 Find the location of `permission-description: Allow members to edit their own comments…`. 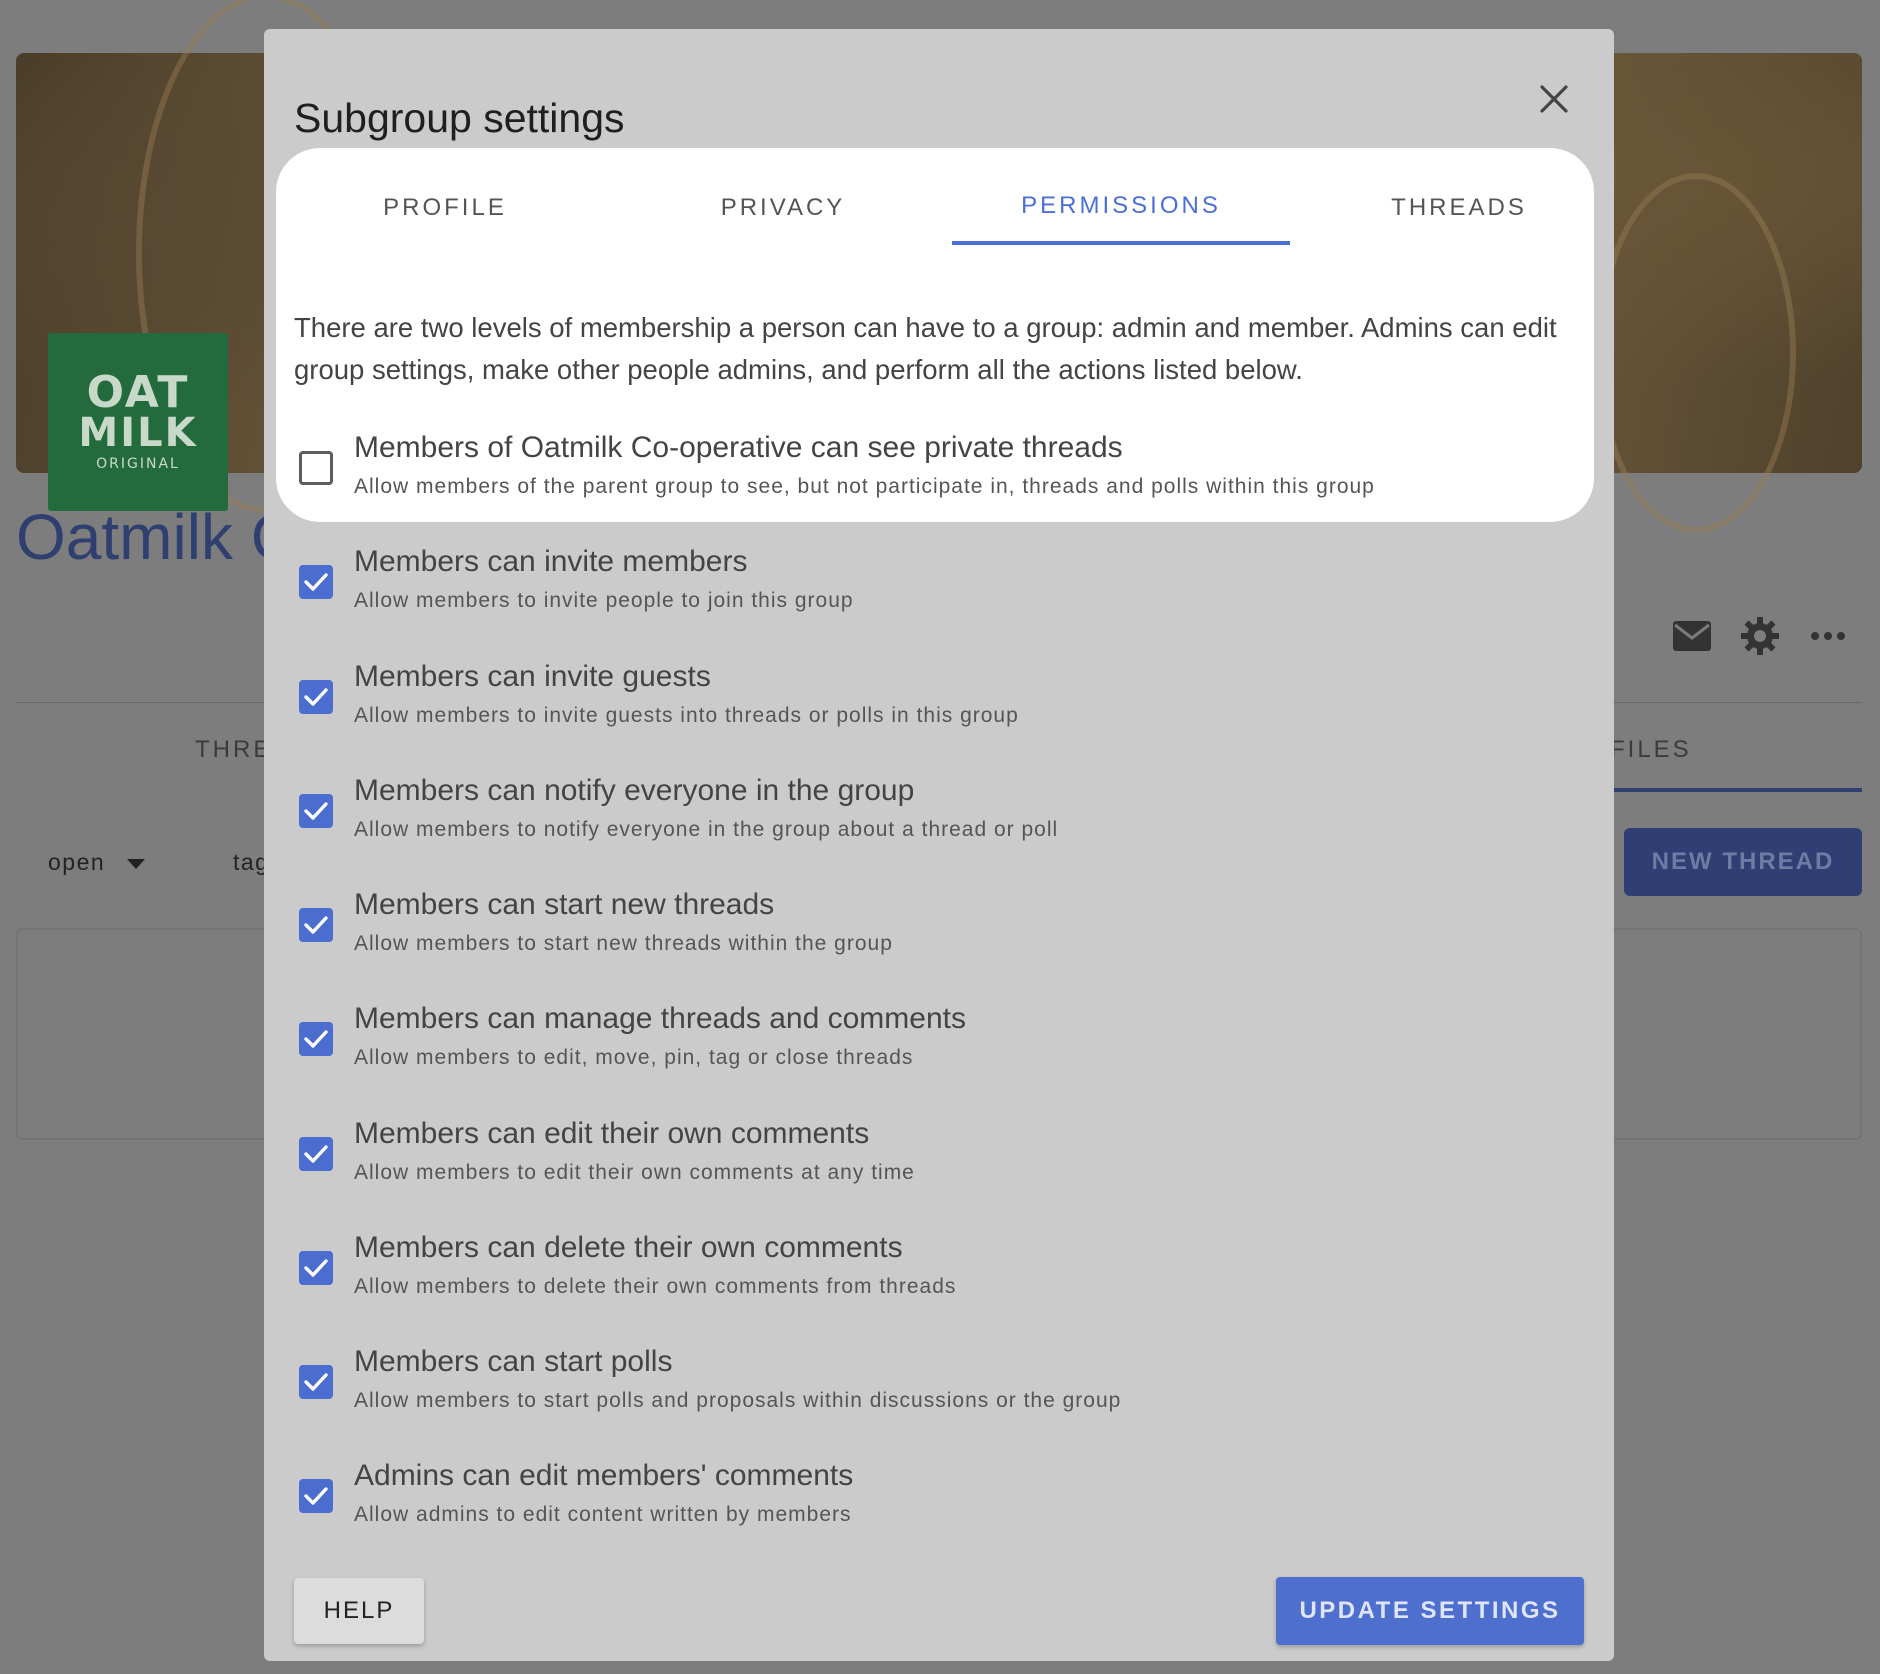

permission-description: Allow members to edit their own comments… is located at coordinates (634, 1172).